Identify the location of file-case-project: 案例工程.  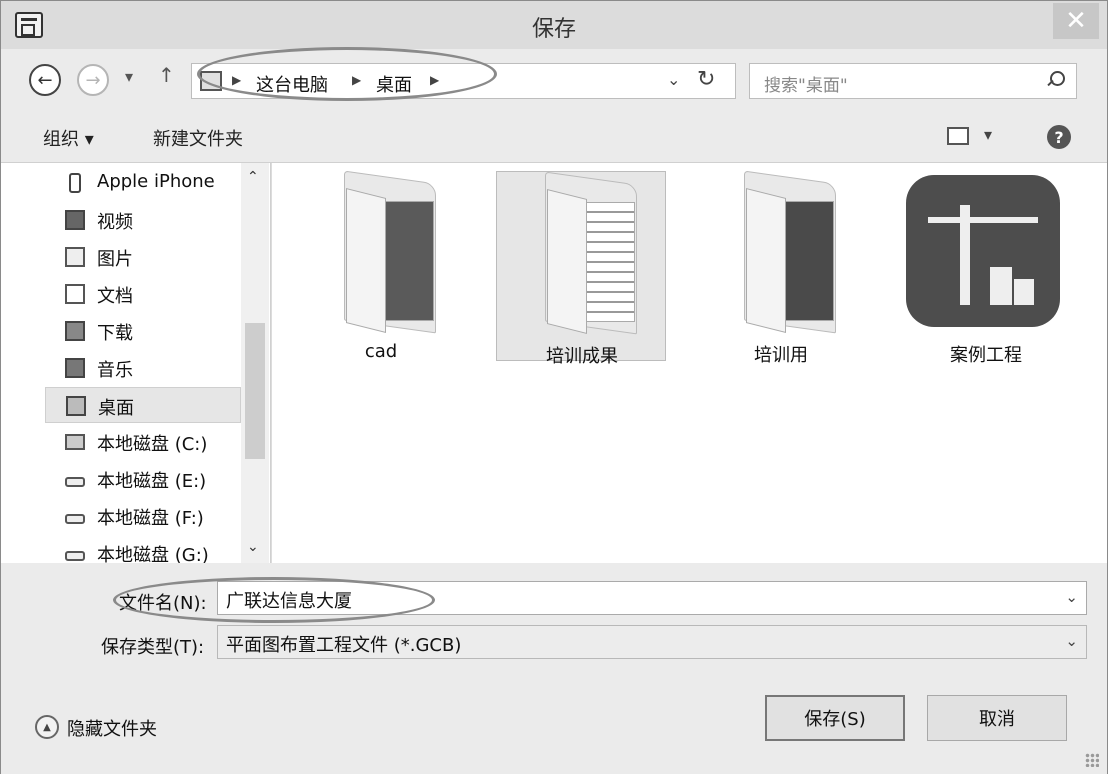
(986, 268).